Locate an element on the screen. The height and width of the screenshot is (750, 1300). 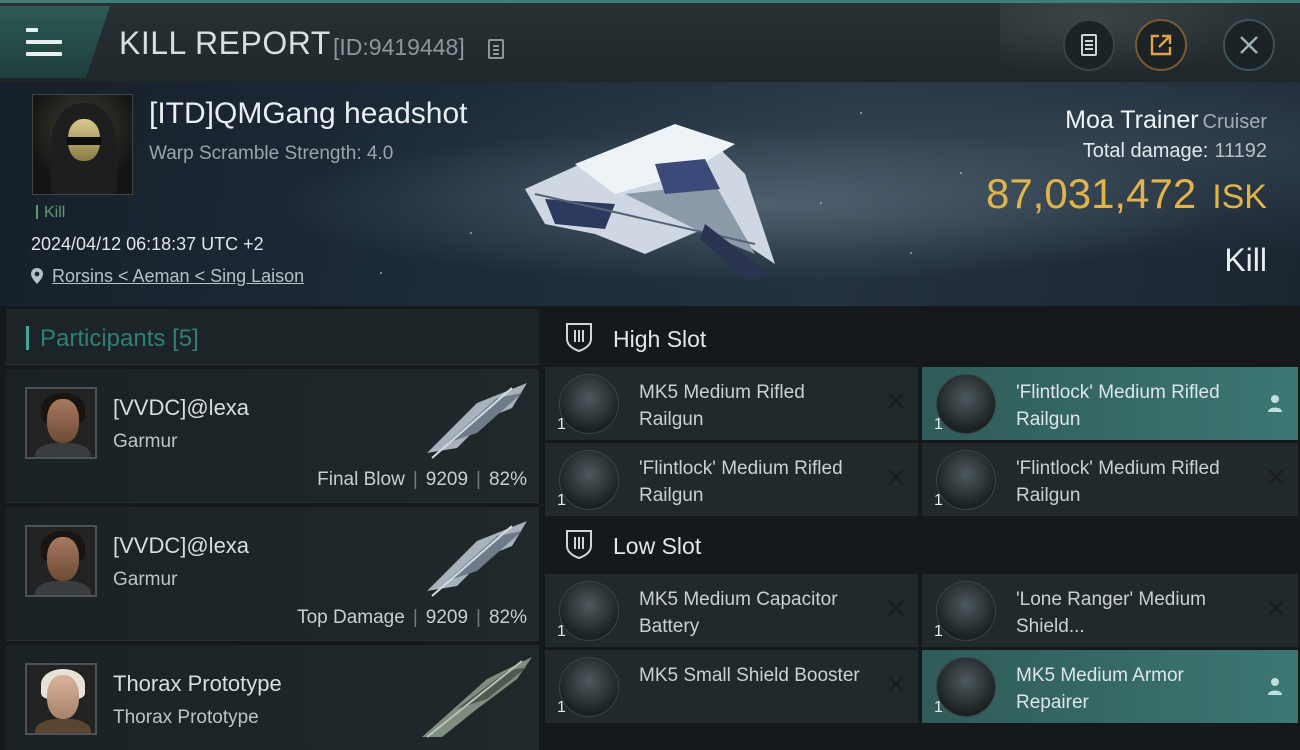
participant-role: Final Blow is located at coordinates (361, 479).